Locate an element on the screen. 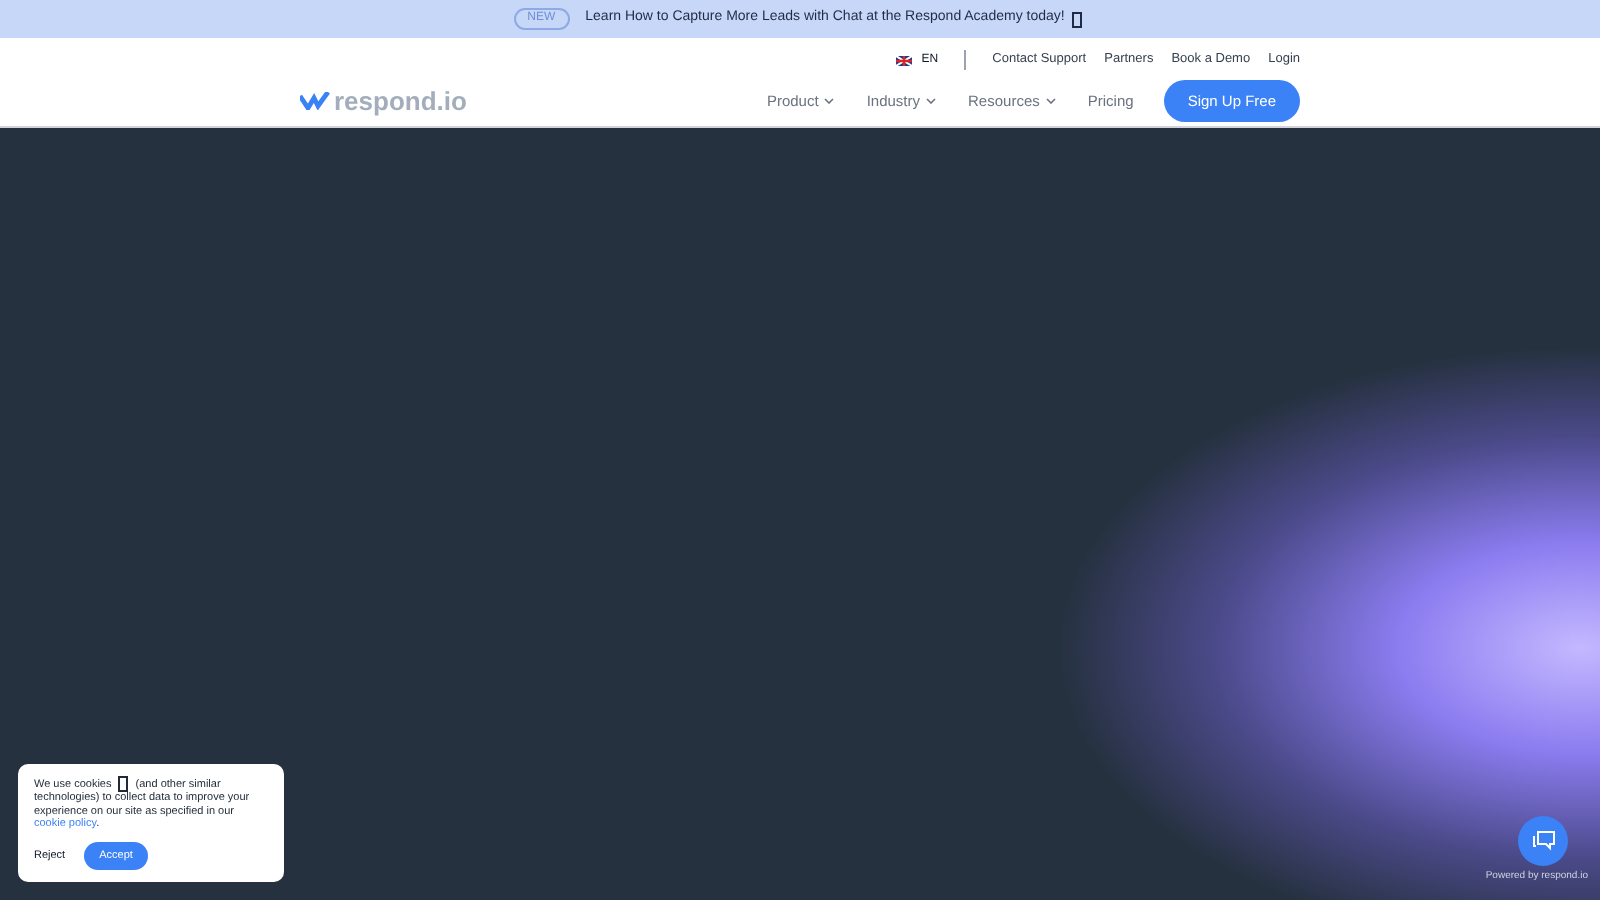 This screenshot has width=1600, height=900. chat-button is located at coordinates (1543, 841).